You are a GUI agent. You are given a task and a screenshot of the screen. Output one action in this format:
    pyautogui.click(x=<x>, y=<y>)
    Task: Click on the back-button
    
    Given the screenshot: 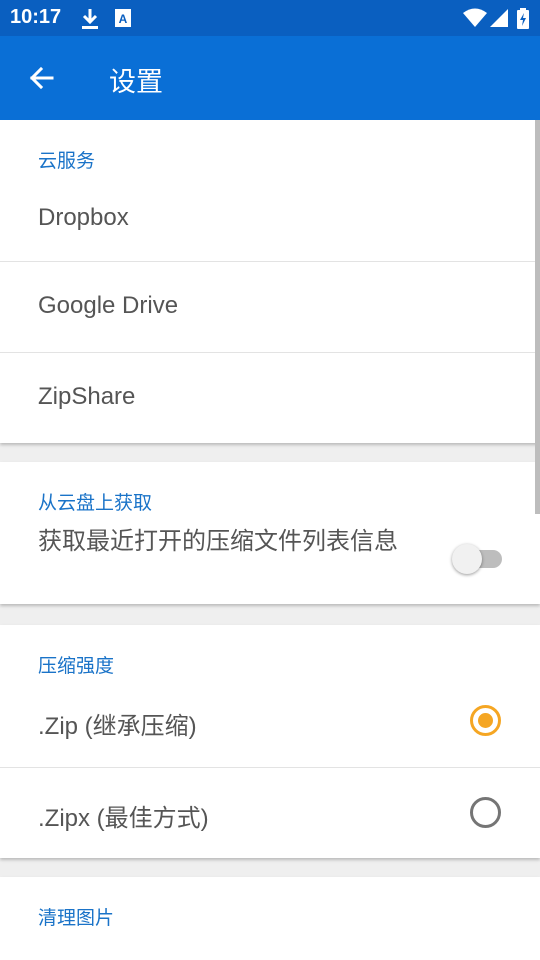 What is the action you would take?
    pyautogui.click(x=42, y=78)
    